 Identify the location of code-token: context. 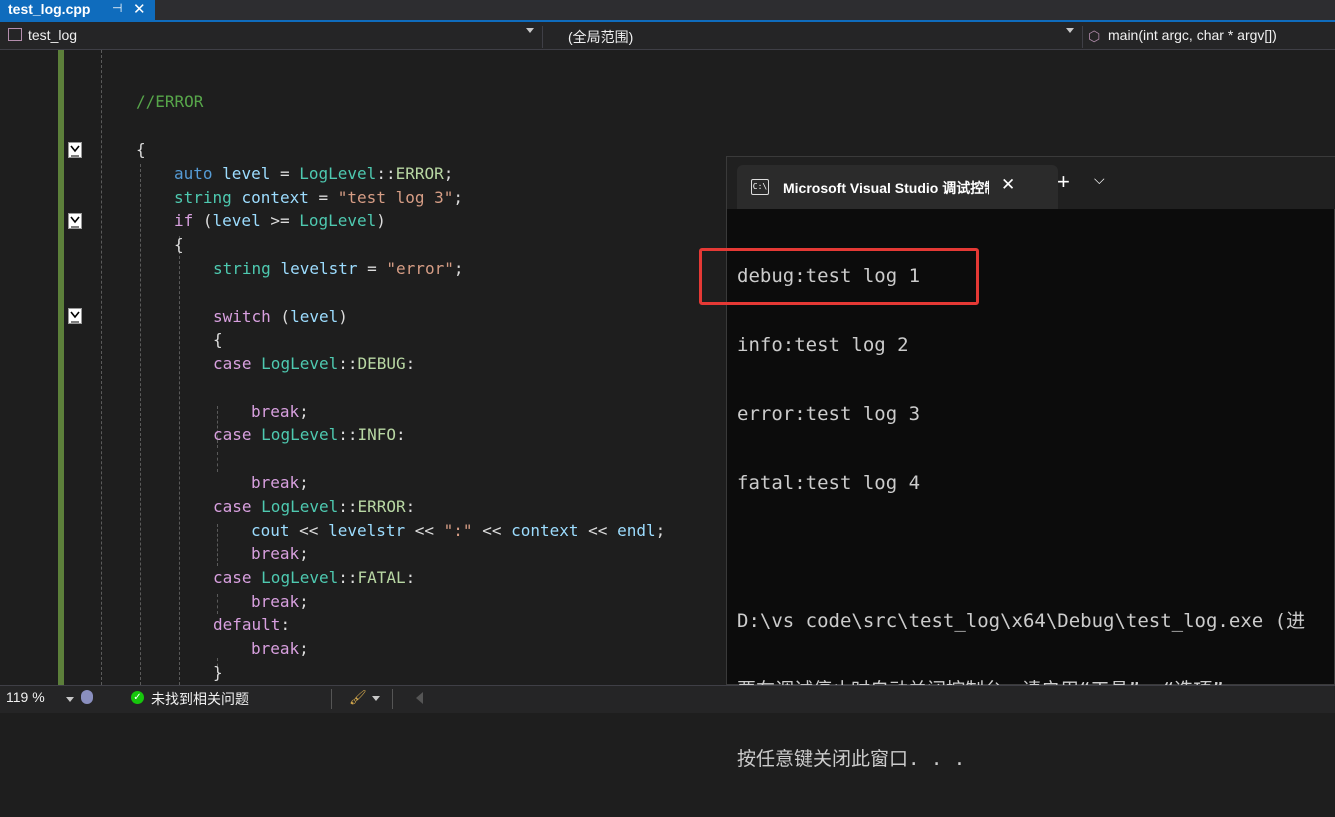
(275, 197).